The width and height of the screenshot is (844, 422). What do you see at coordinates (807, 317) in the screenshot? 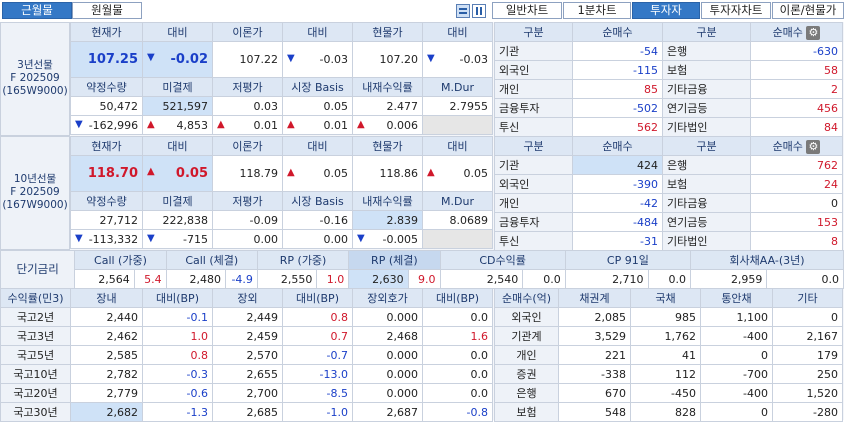
I see `net-other: 0` at bounding box center [807, 317].